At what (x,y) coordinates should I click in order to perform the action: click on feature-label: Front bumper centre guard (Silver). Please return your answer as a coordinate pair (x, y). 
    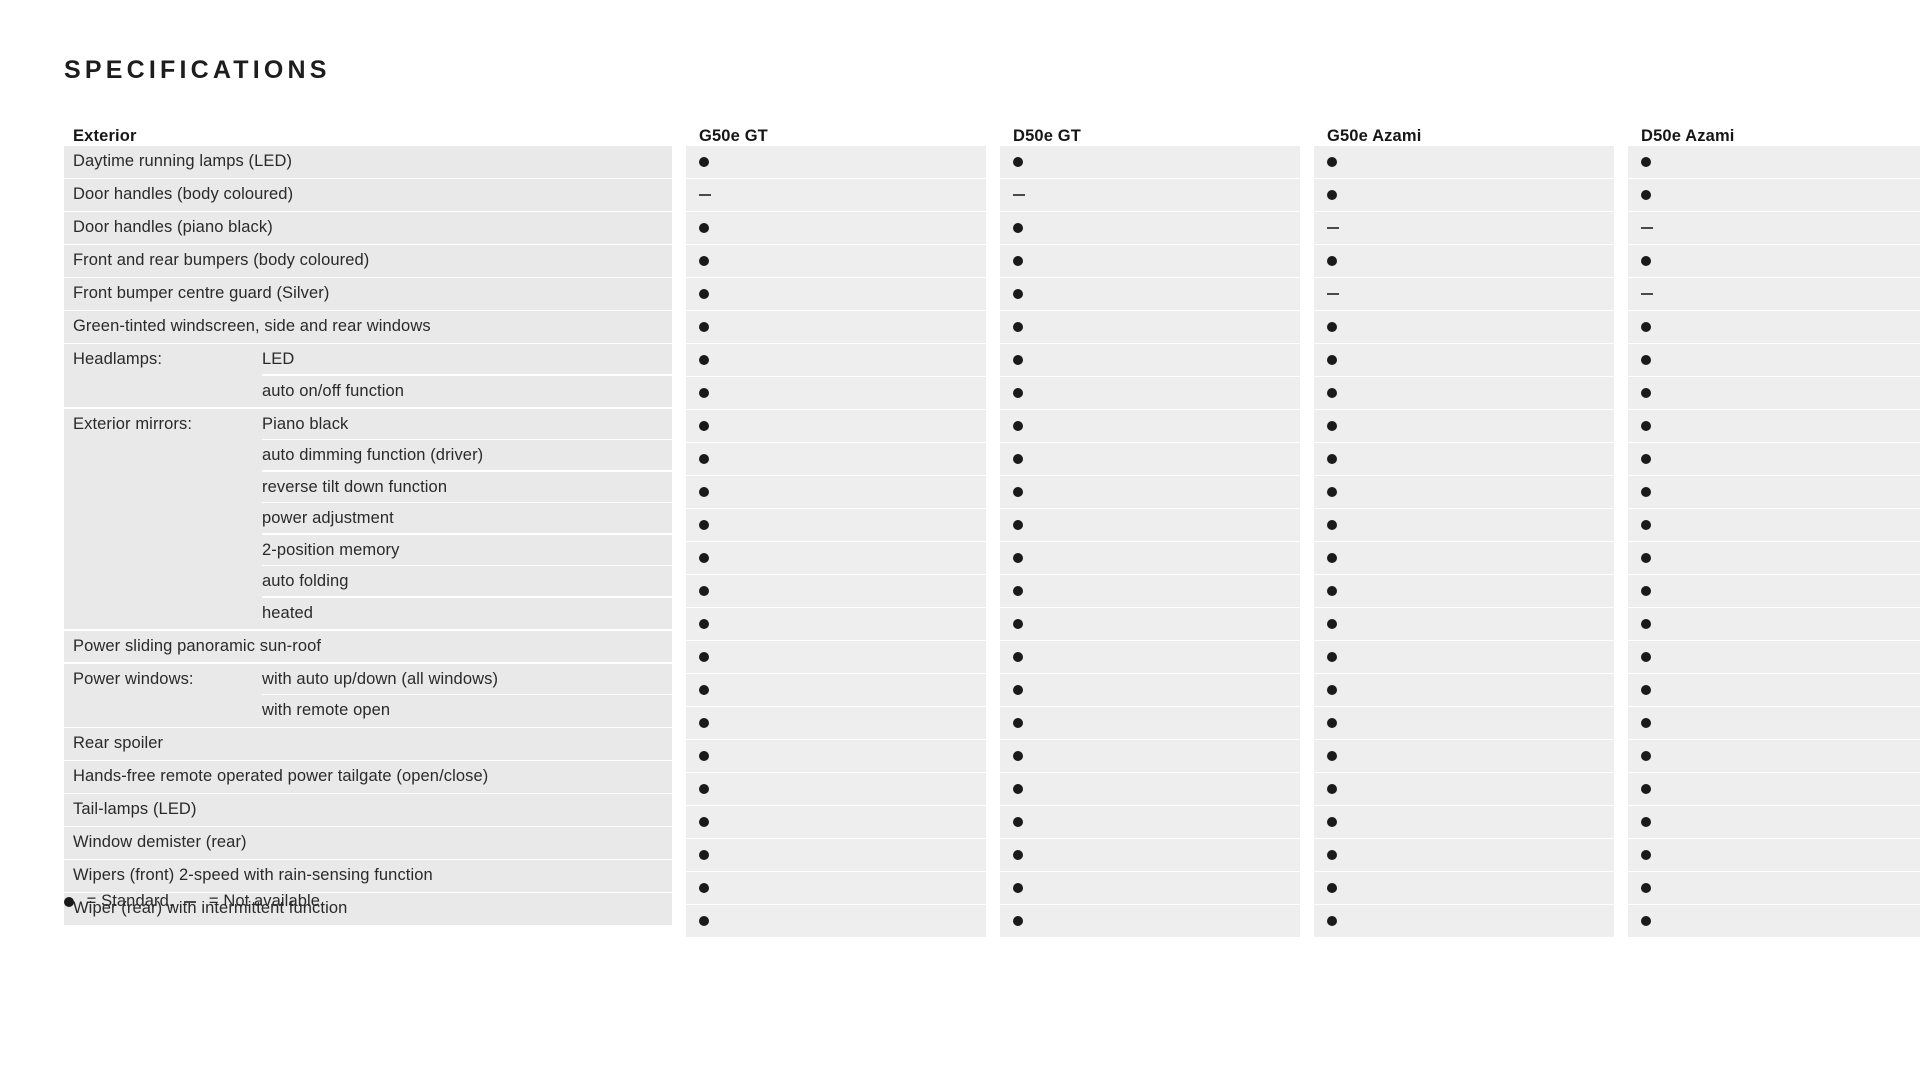
    Looking at the image, I should click on (201, 293).